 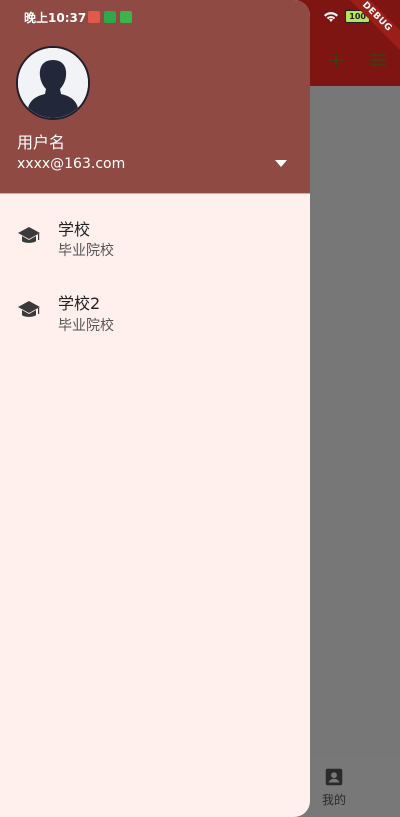 What do you see at coordinates (155, 231) in the screenshot?
I see `list-item-school: 学校 毕业院校` at bounding box center [155, 231].